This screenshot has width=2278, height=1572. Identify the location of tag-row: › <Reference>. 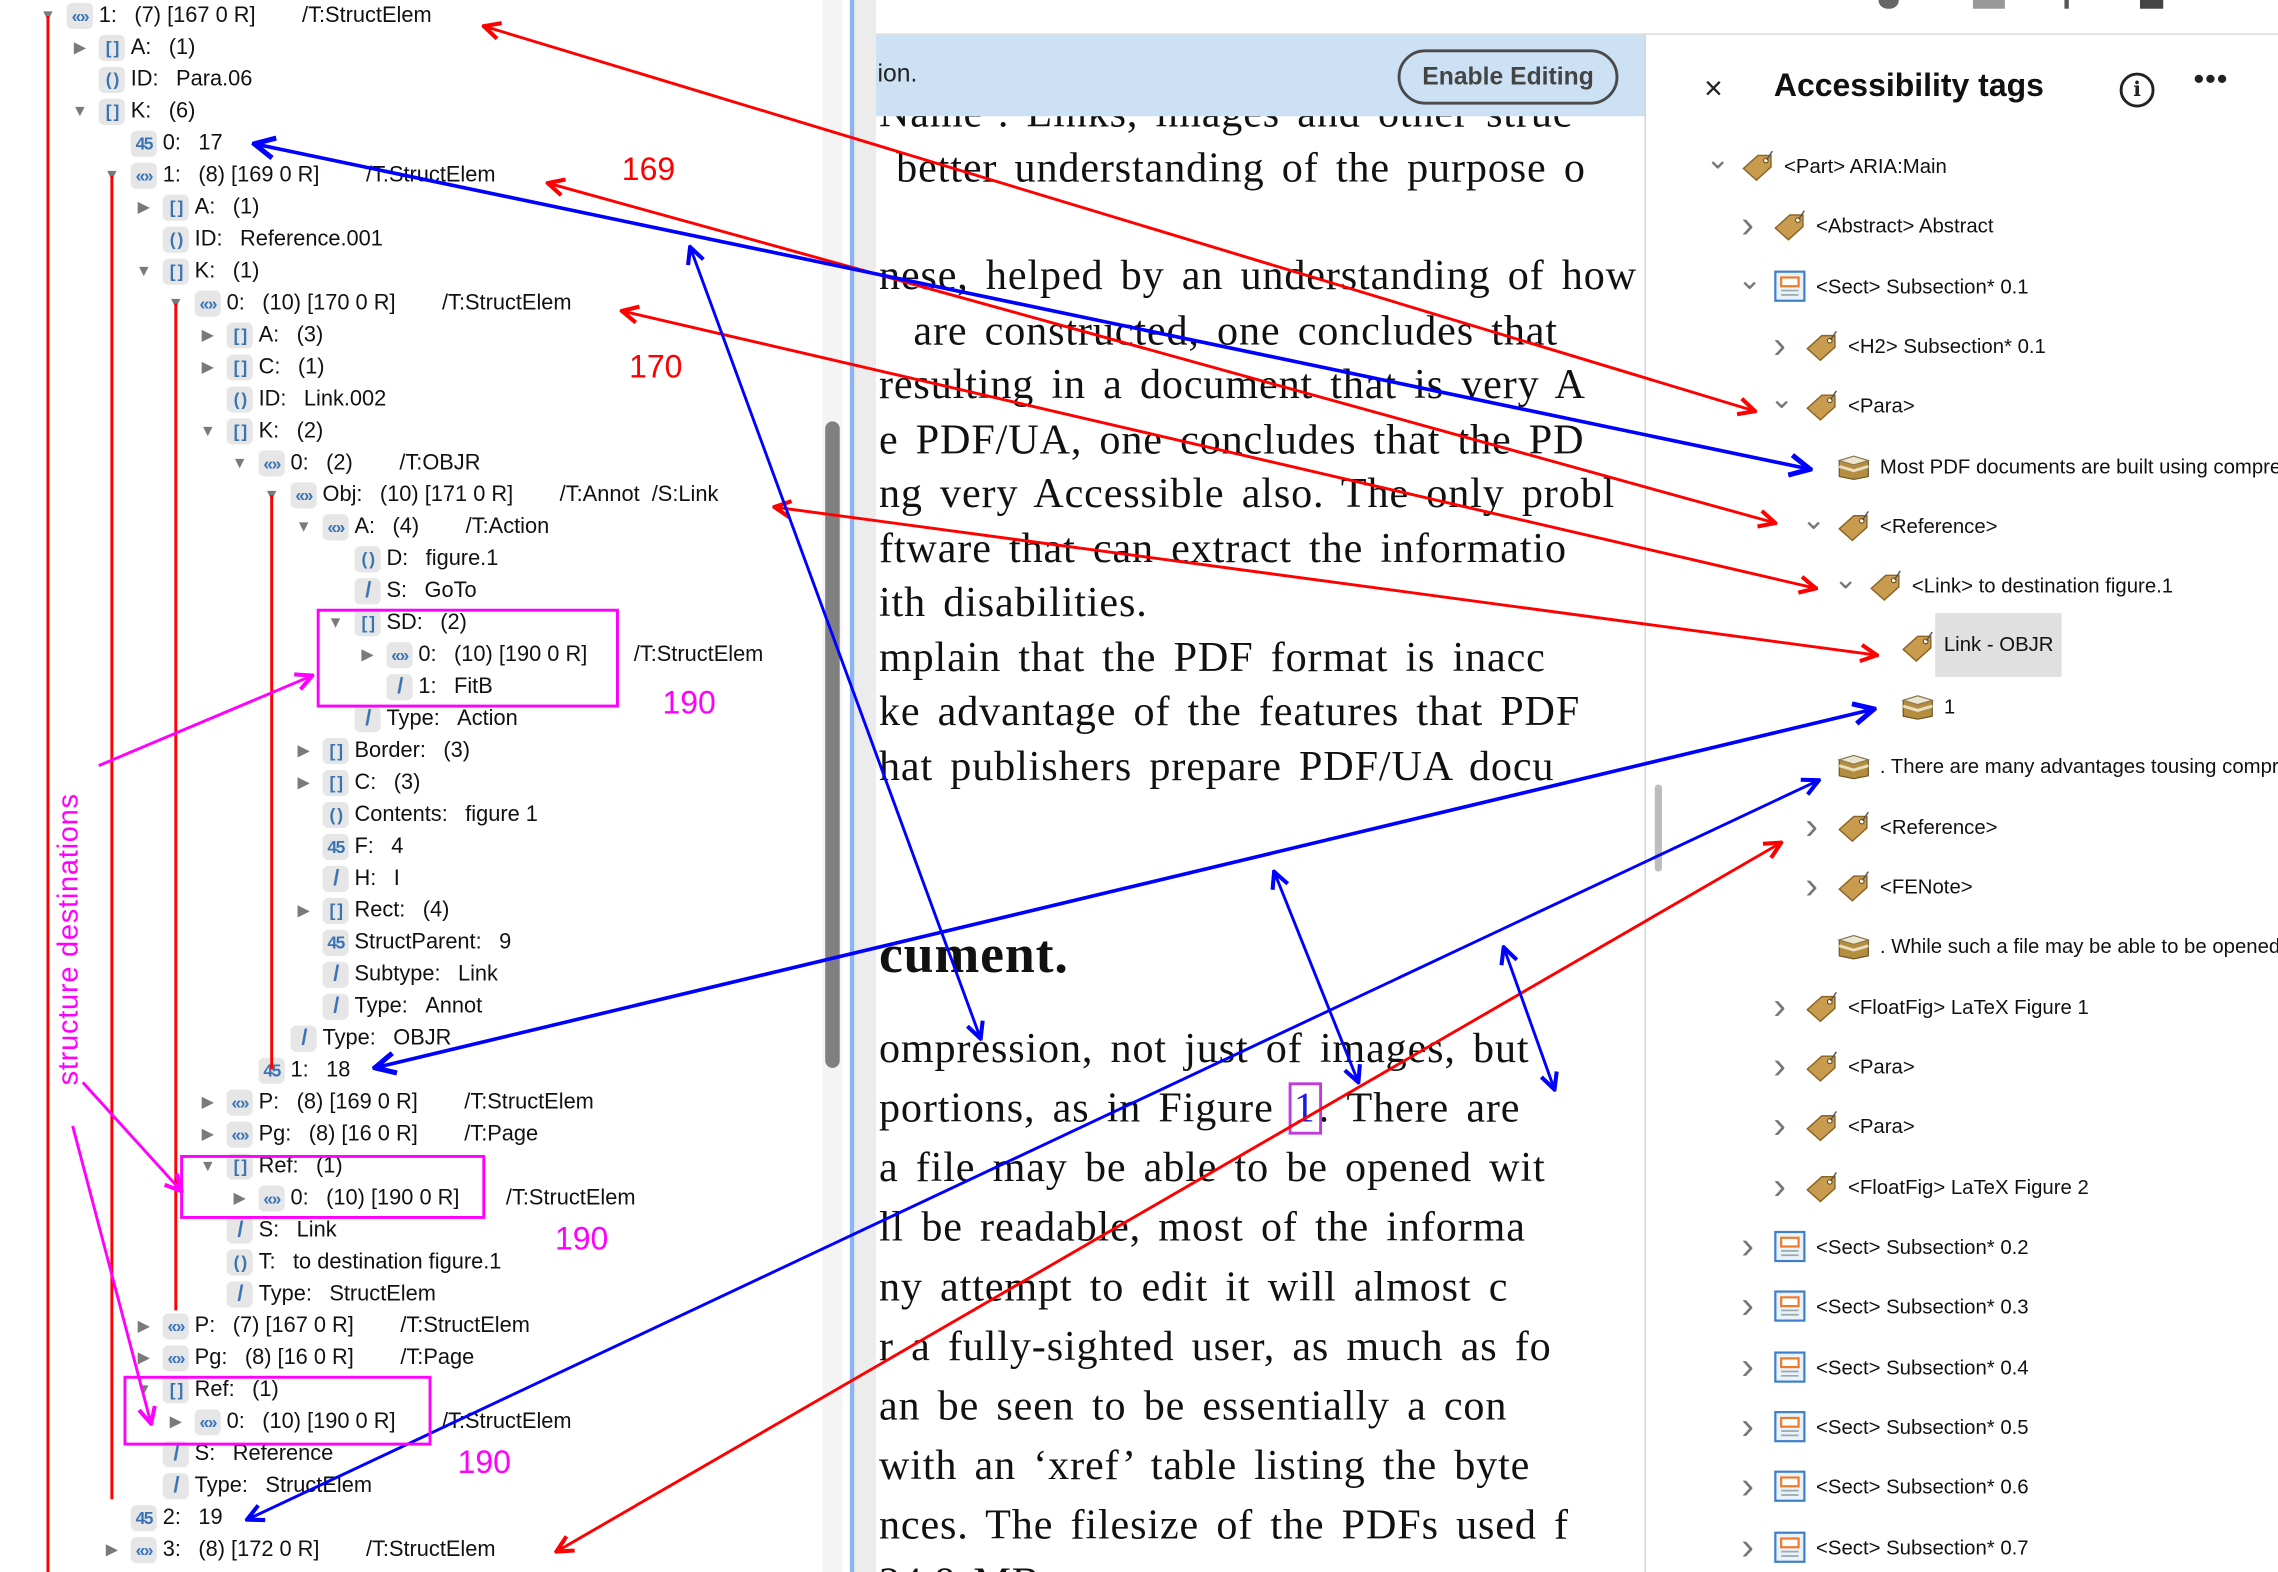
(1962, 826).